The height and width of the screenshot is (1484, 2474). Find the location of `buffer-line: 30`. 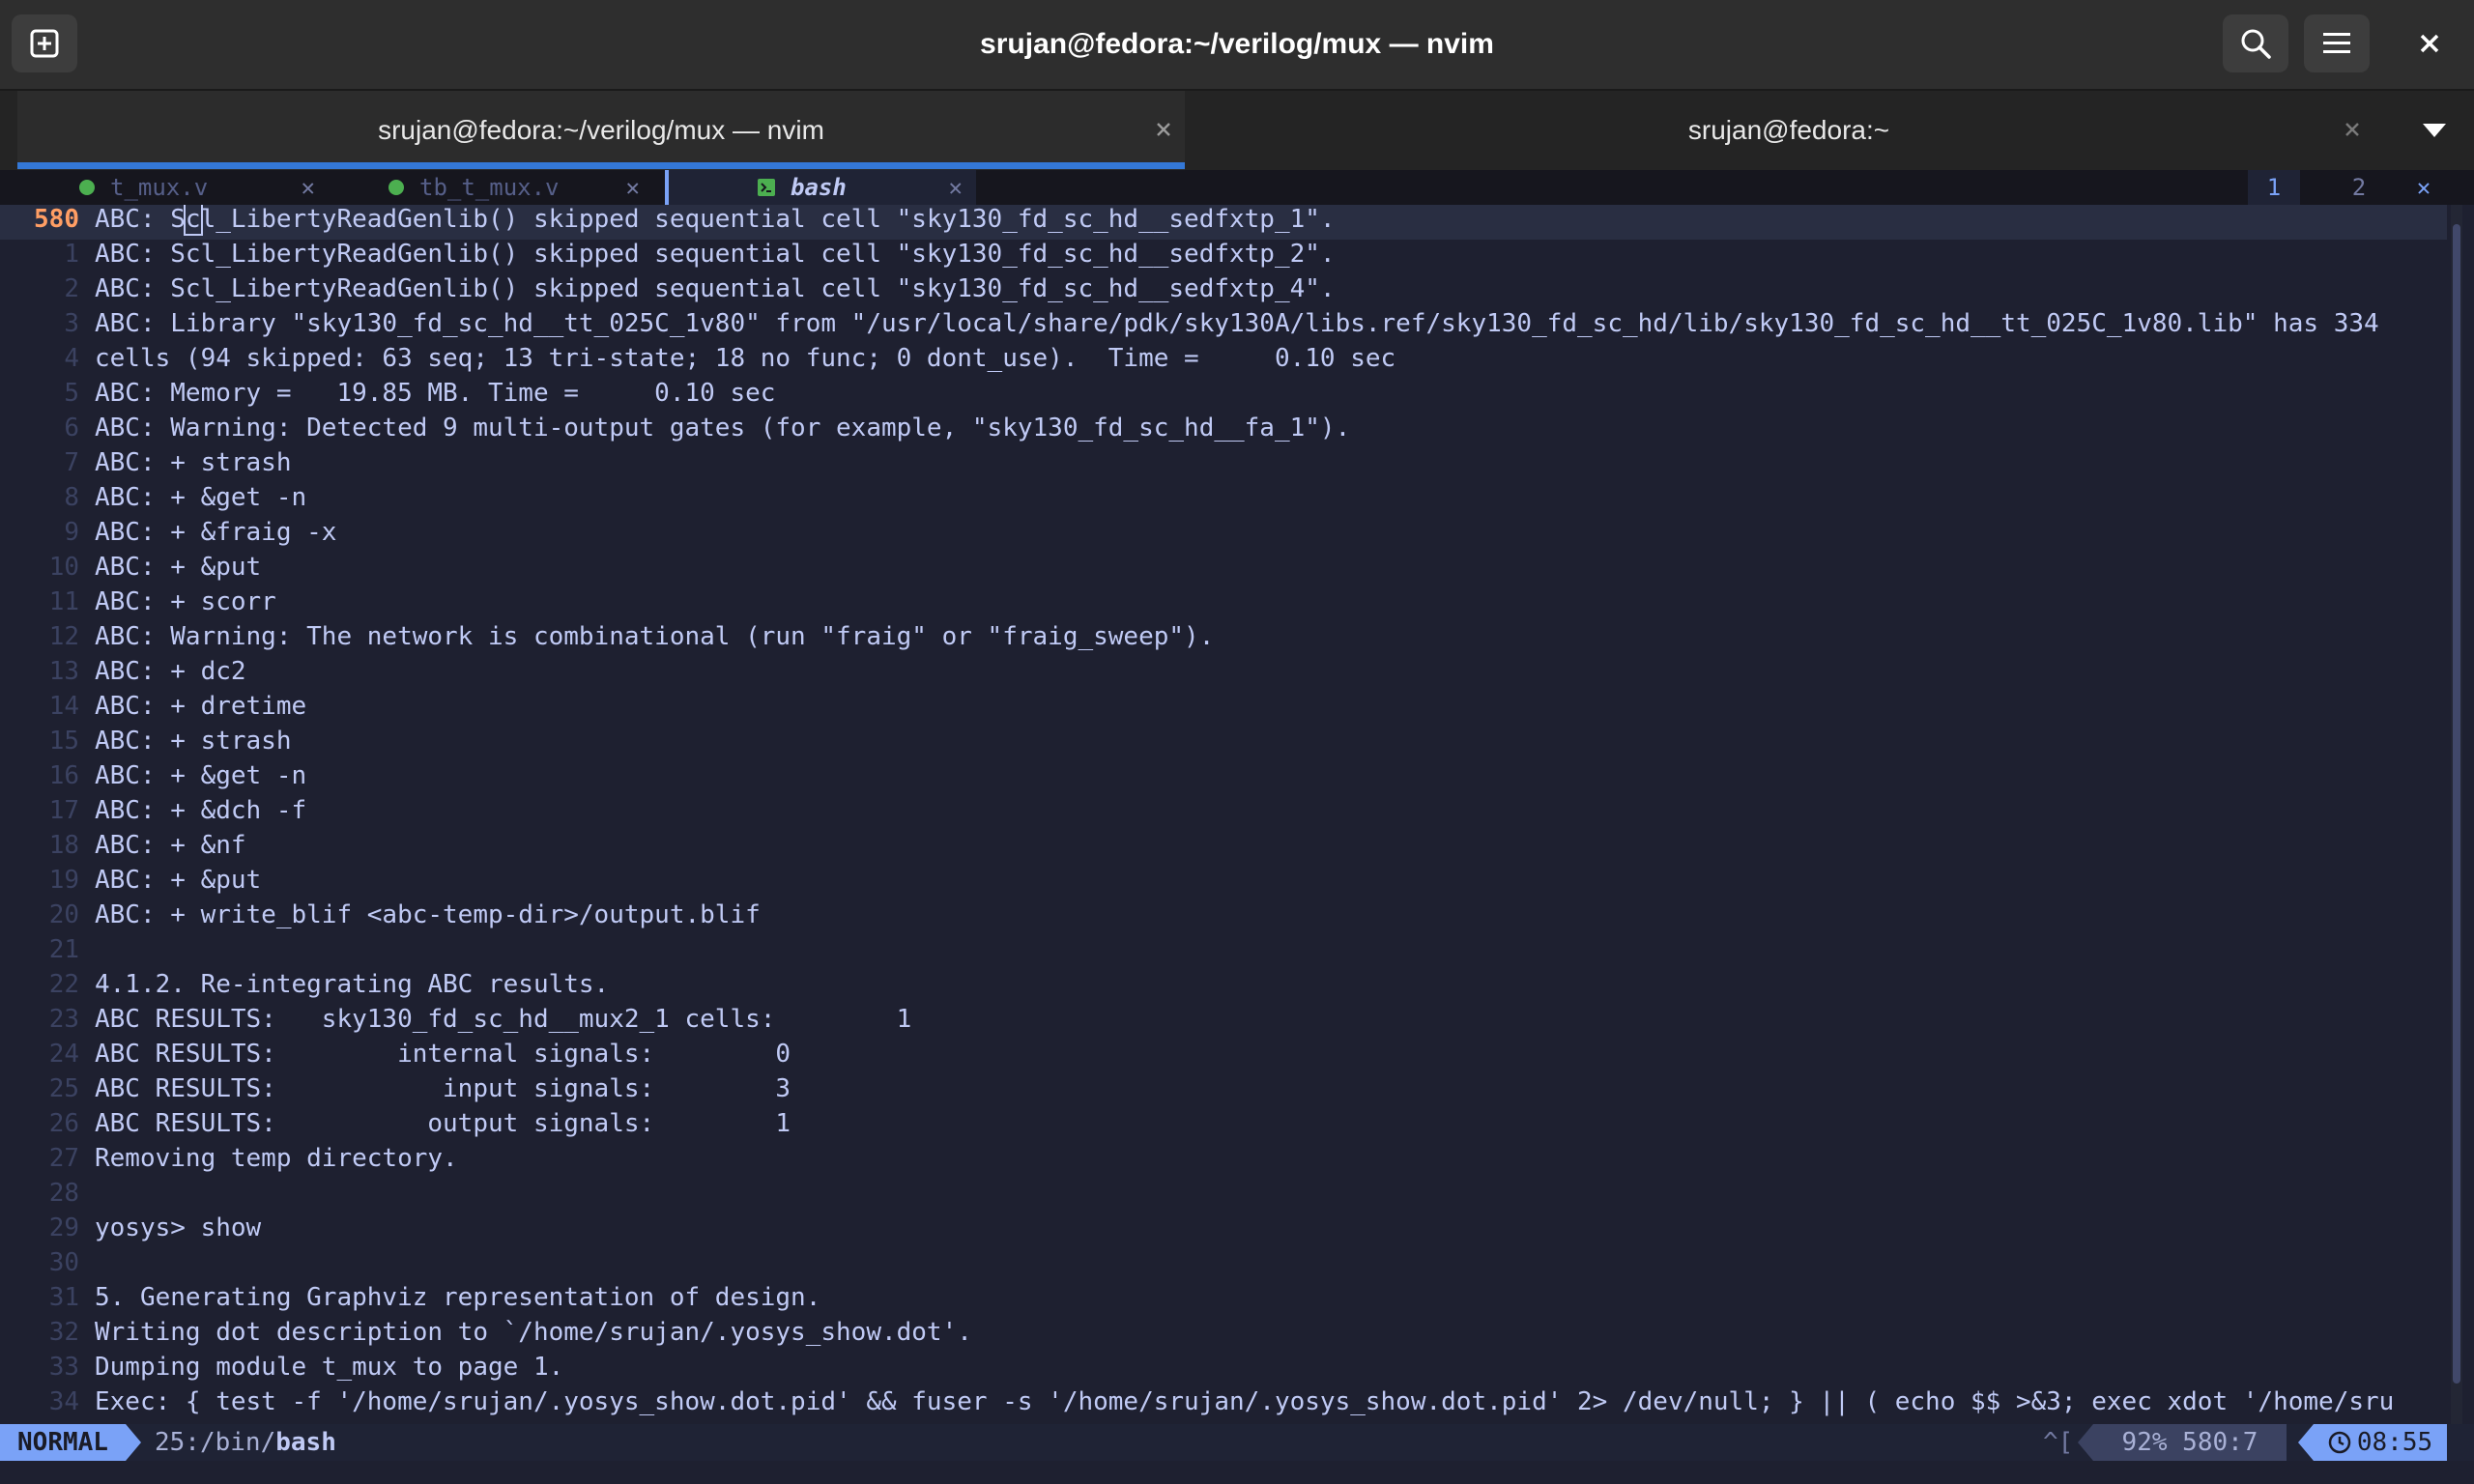

buffer-line: 30 is located at coordinates (1224, 1265).